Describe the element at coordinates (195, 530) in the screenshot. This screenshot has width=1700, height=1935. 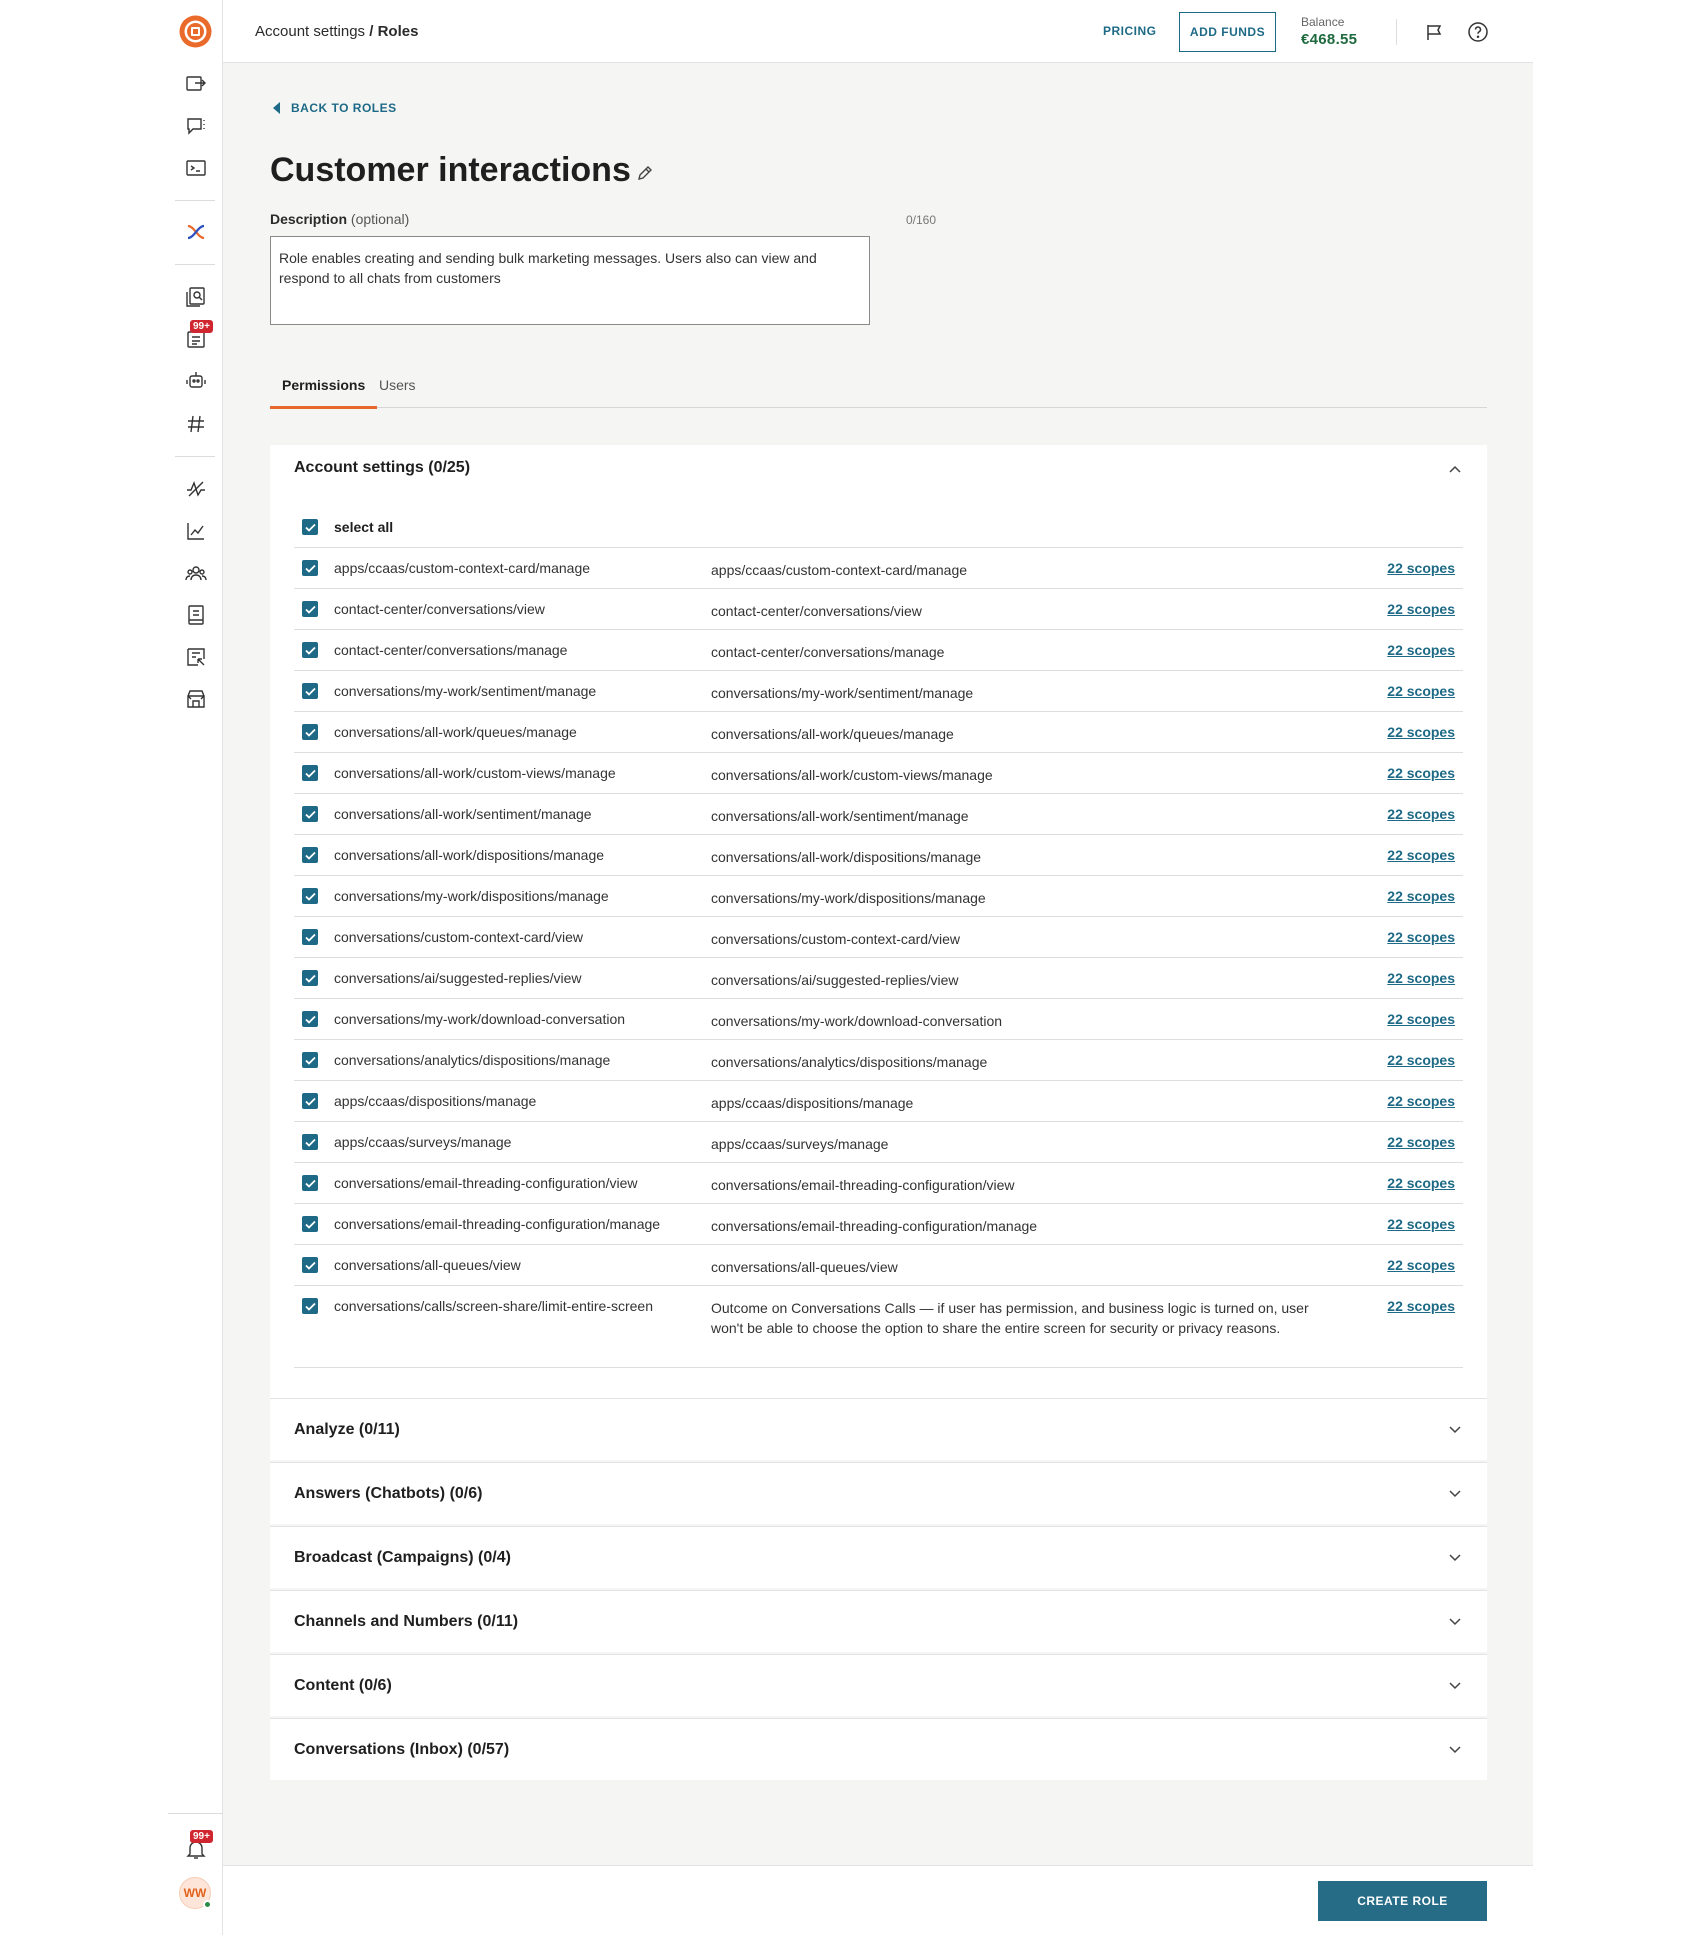
I see `analytics-icon` at that location.